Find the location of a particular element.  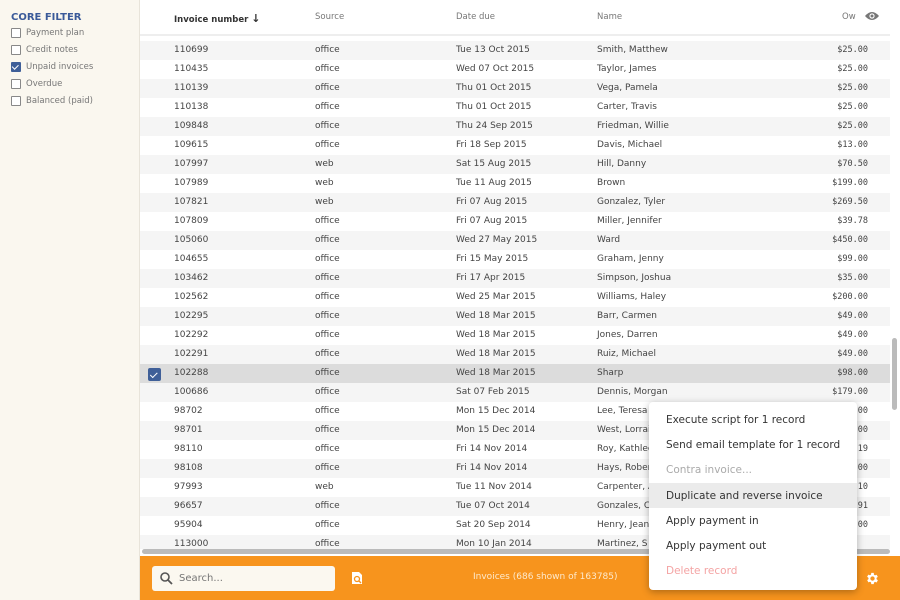

table-row: 107989 web Tue 11 Aug 2015 Brown $199.00 is located at coordinates (515, 183).